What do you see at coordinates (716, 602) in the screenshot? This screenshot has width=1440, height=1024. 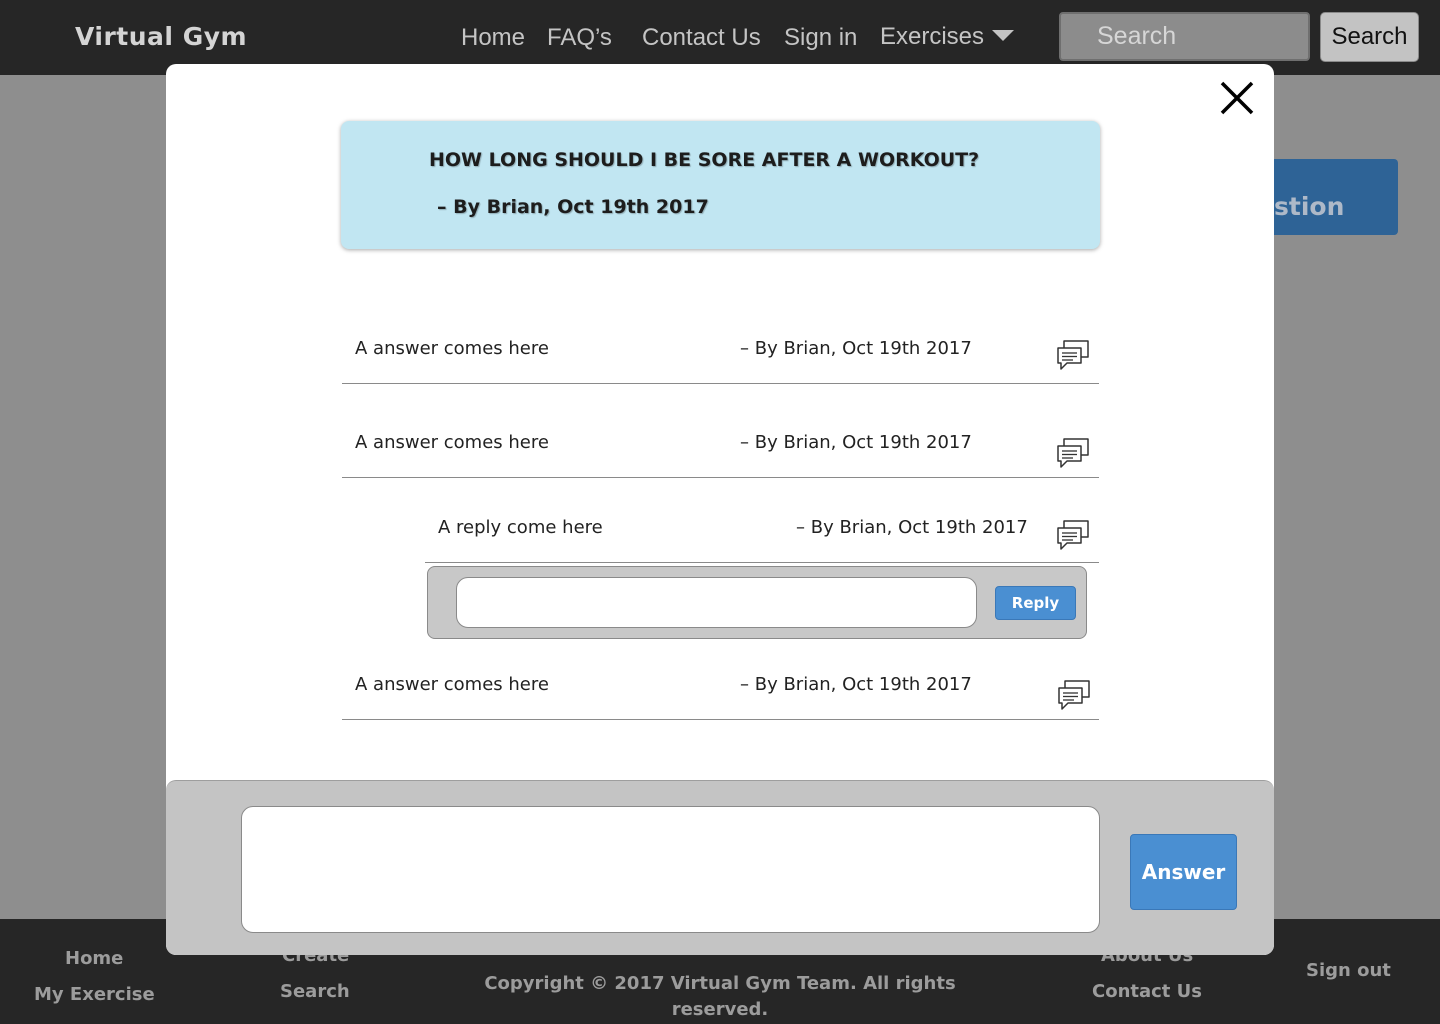 I see `reply-input` at bounding box center [716, 602].